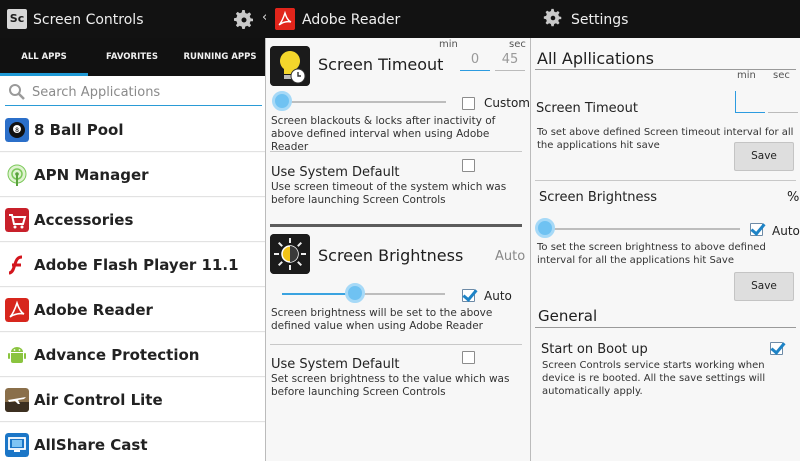  Describe the element at coordinates (84, 220) in the screenshot. I see `app-name: Accessories` at that location.